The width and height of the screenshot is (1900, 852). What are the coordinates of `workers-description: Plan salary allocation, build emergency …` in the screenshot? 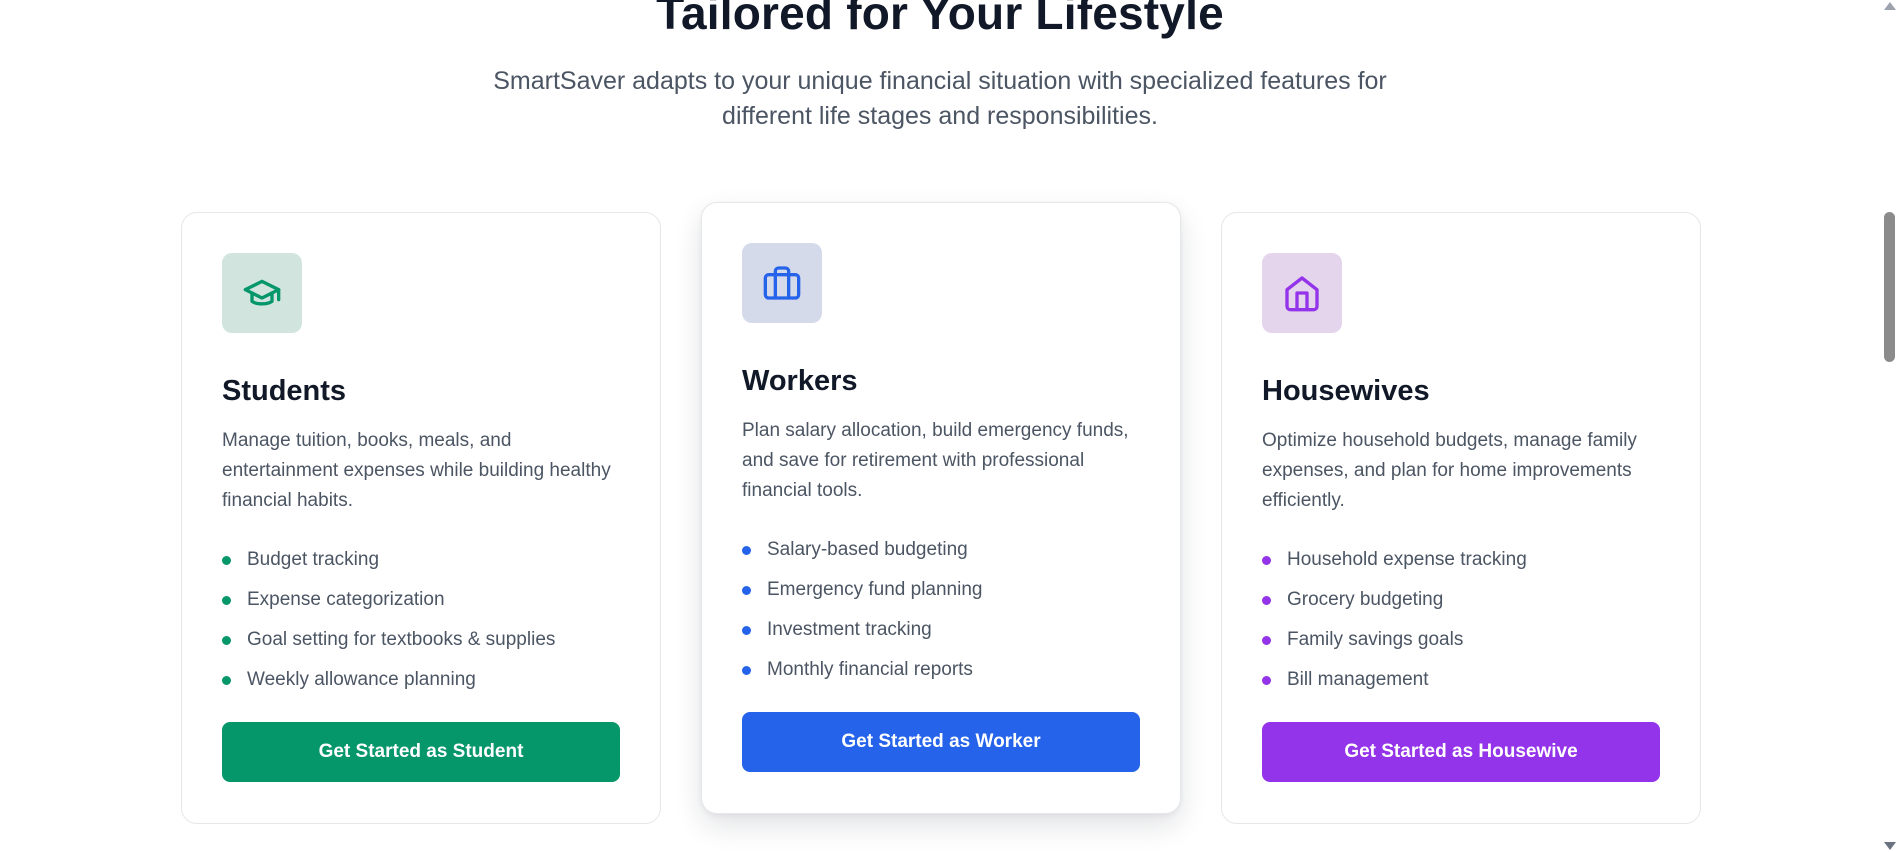 It's located at (935, 460).